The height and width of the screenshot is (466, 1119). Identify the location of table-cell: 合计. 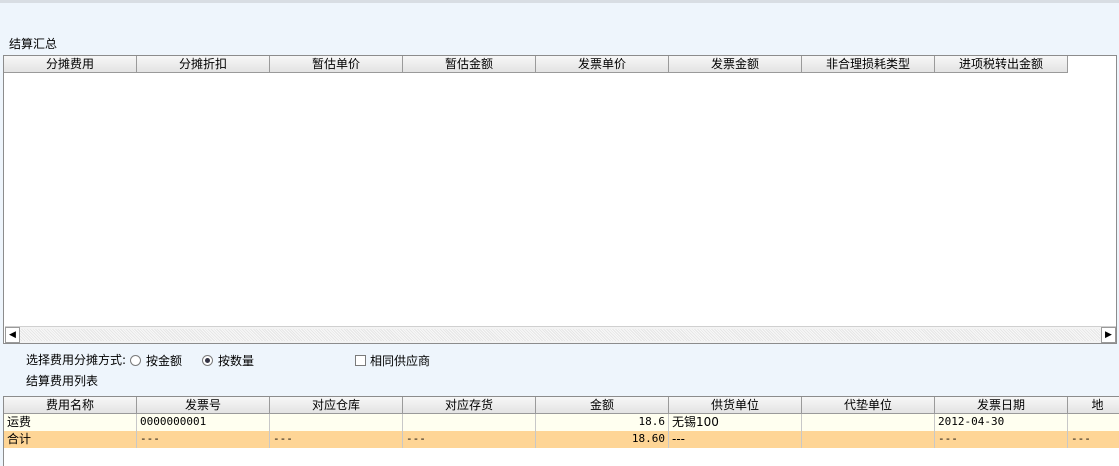
(70, 439).